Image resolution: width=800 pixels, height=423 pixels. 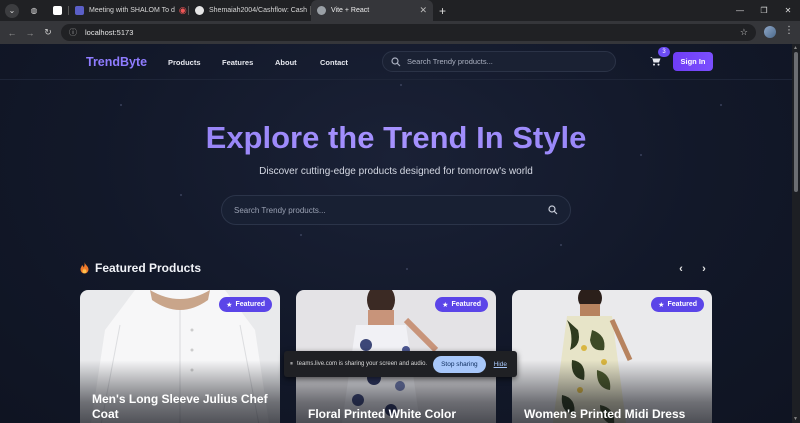 What do you see at coordinates (48, 32) in the screenshot?
I see `reload-icon: ↻` at bounding box center [48, 32].